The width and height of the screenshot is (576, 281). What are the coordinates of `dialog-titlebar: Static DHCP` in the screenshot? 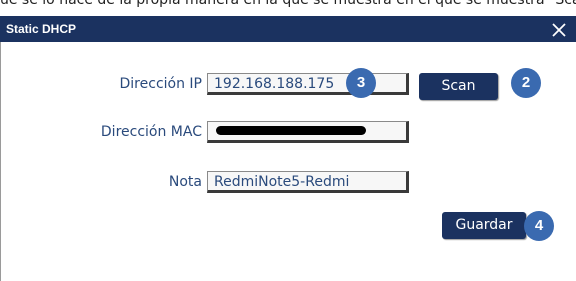 It's located at (288, 29).